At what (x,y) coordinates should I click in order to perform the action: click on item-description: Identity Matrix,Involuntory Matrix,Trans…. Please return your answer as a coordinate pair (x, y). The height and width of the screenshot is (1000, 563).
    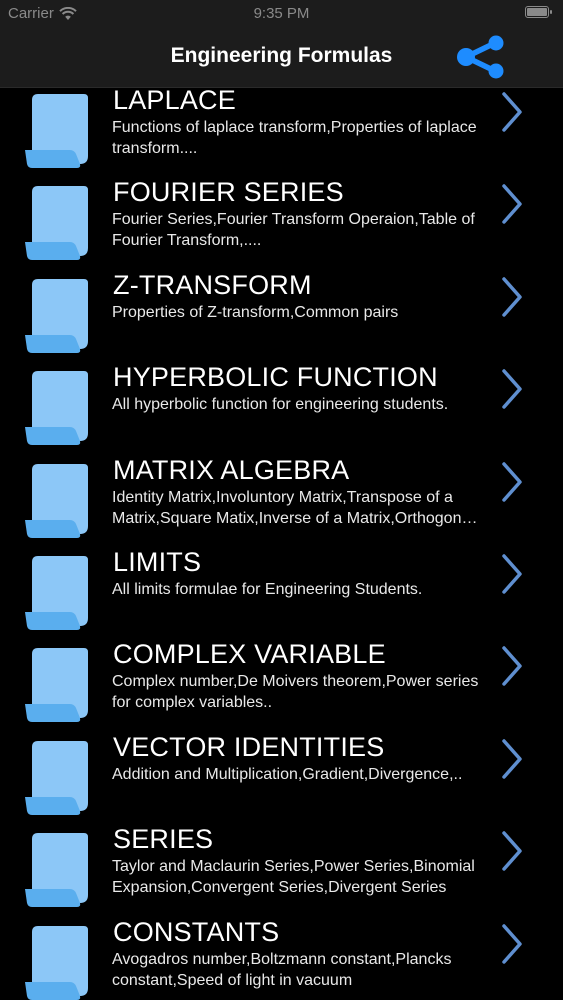
    Looking at the image, I should click on (293, 507).